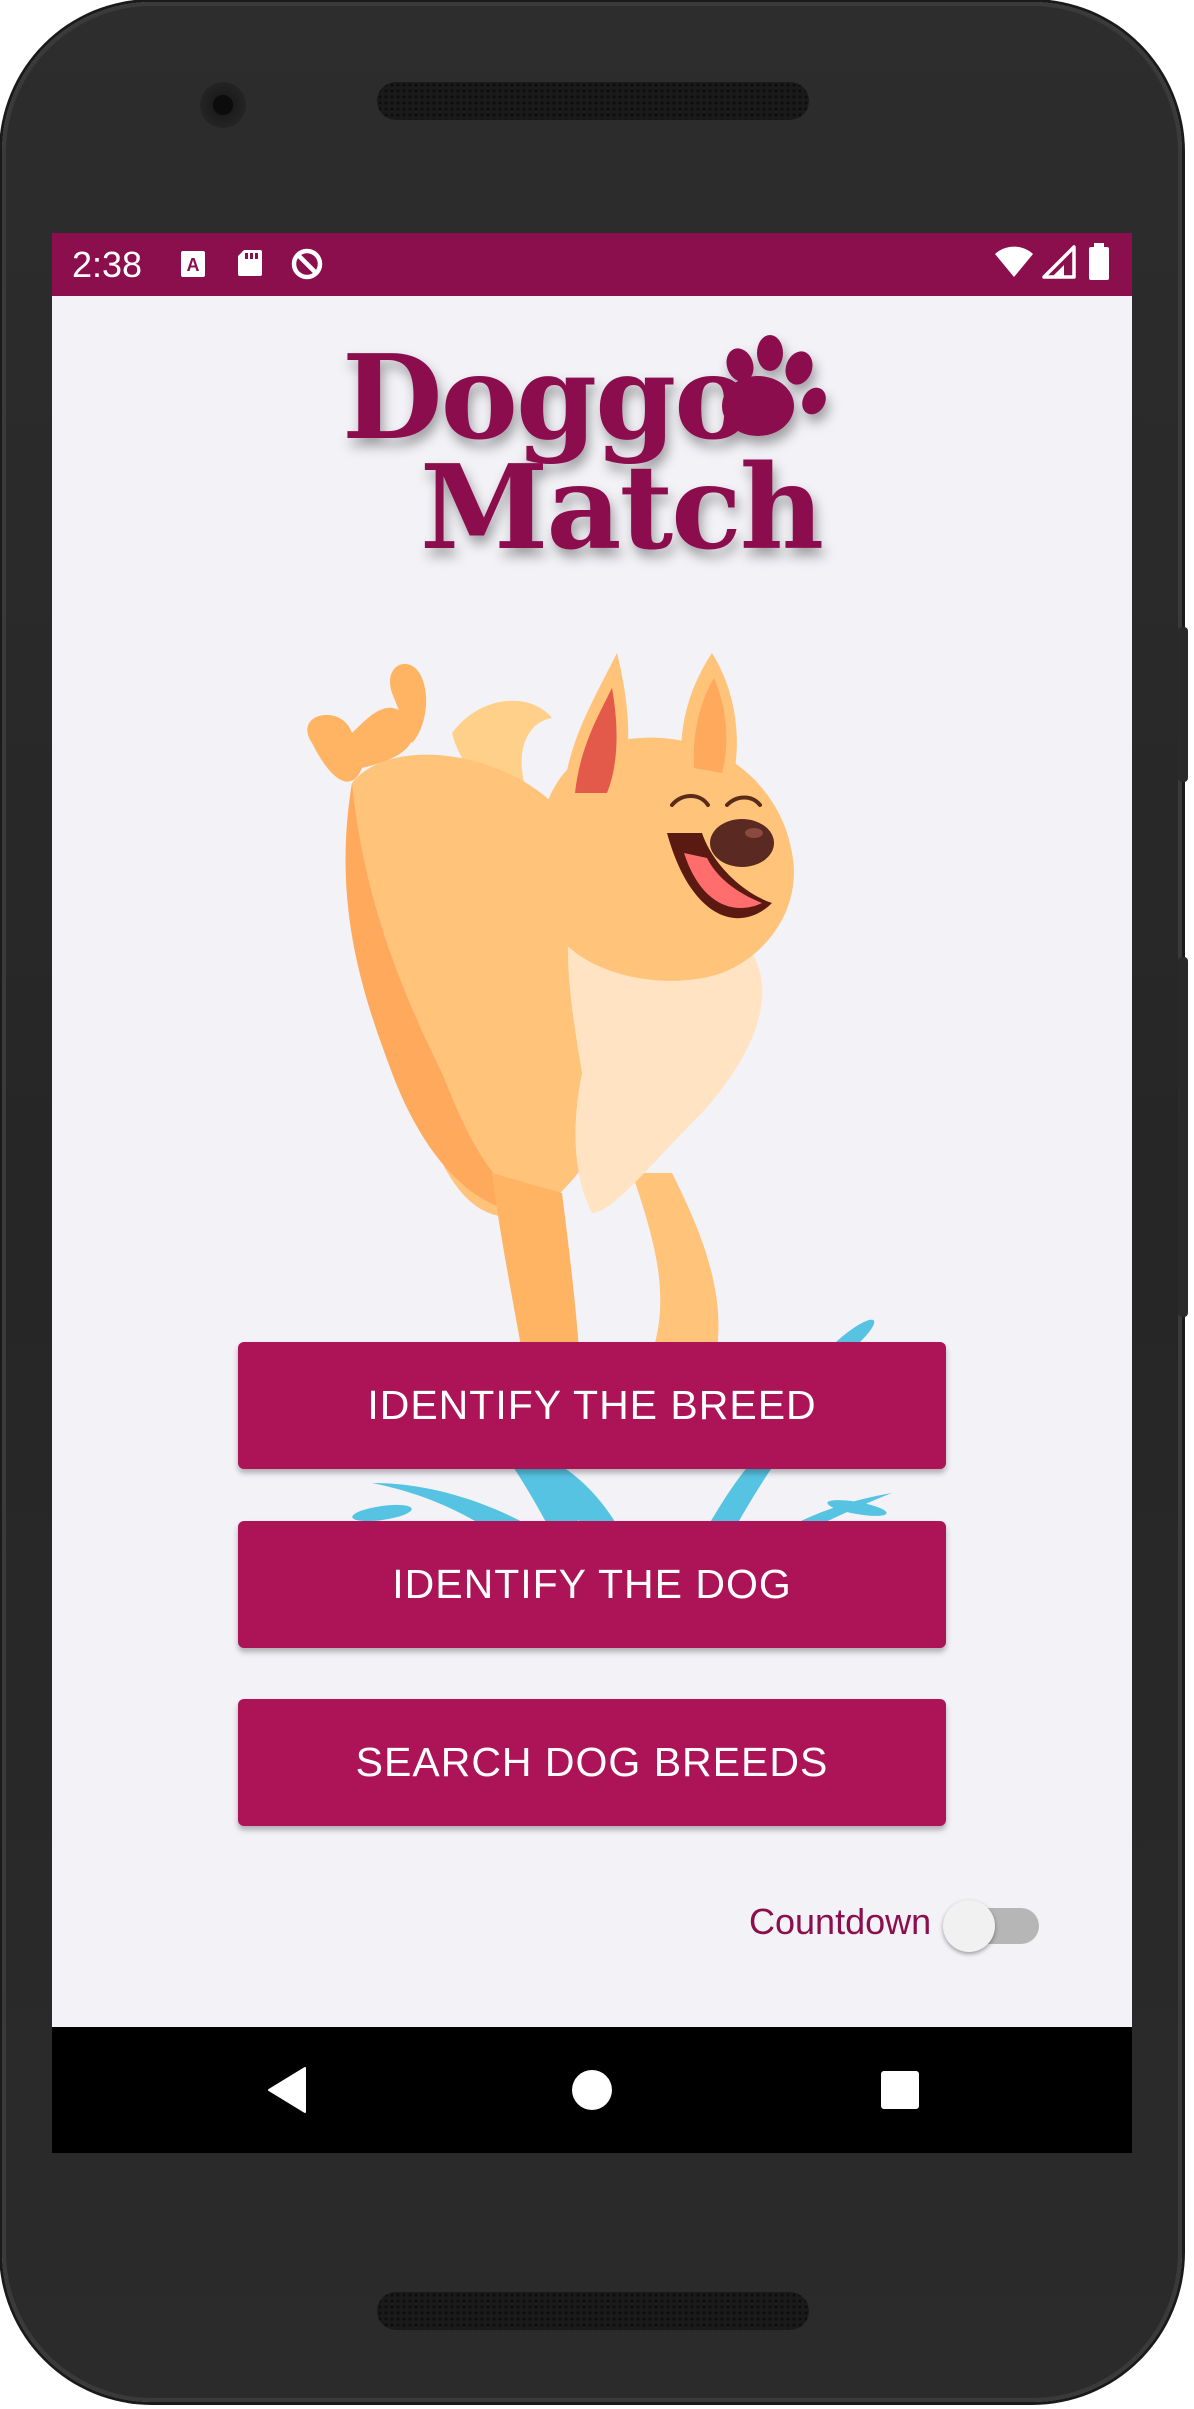  I want to click on bottom-speaker, so click(593, 2311).